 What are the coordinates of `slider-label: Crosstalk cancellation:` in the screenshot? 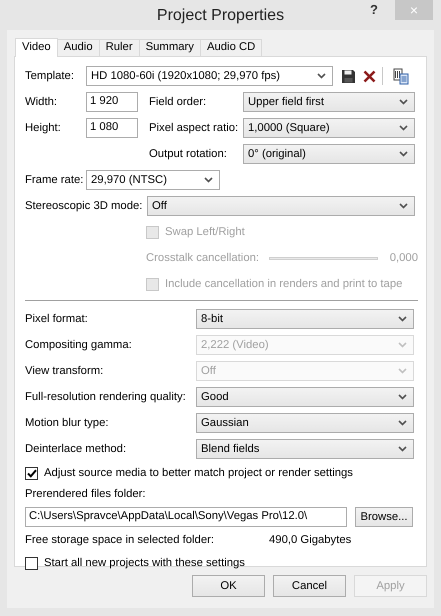 It's located at (203, 258).